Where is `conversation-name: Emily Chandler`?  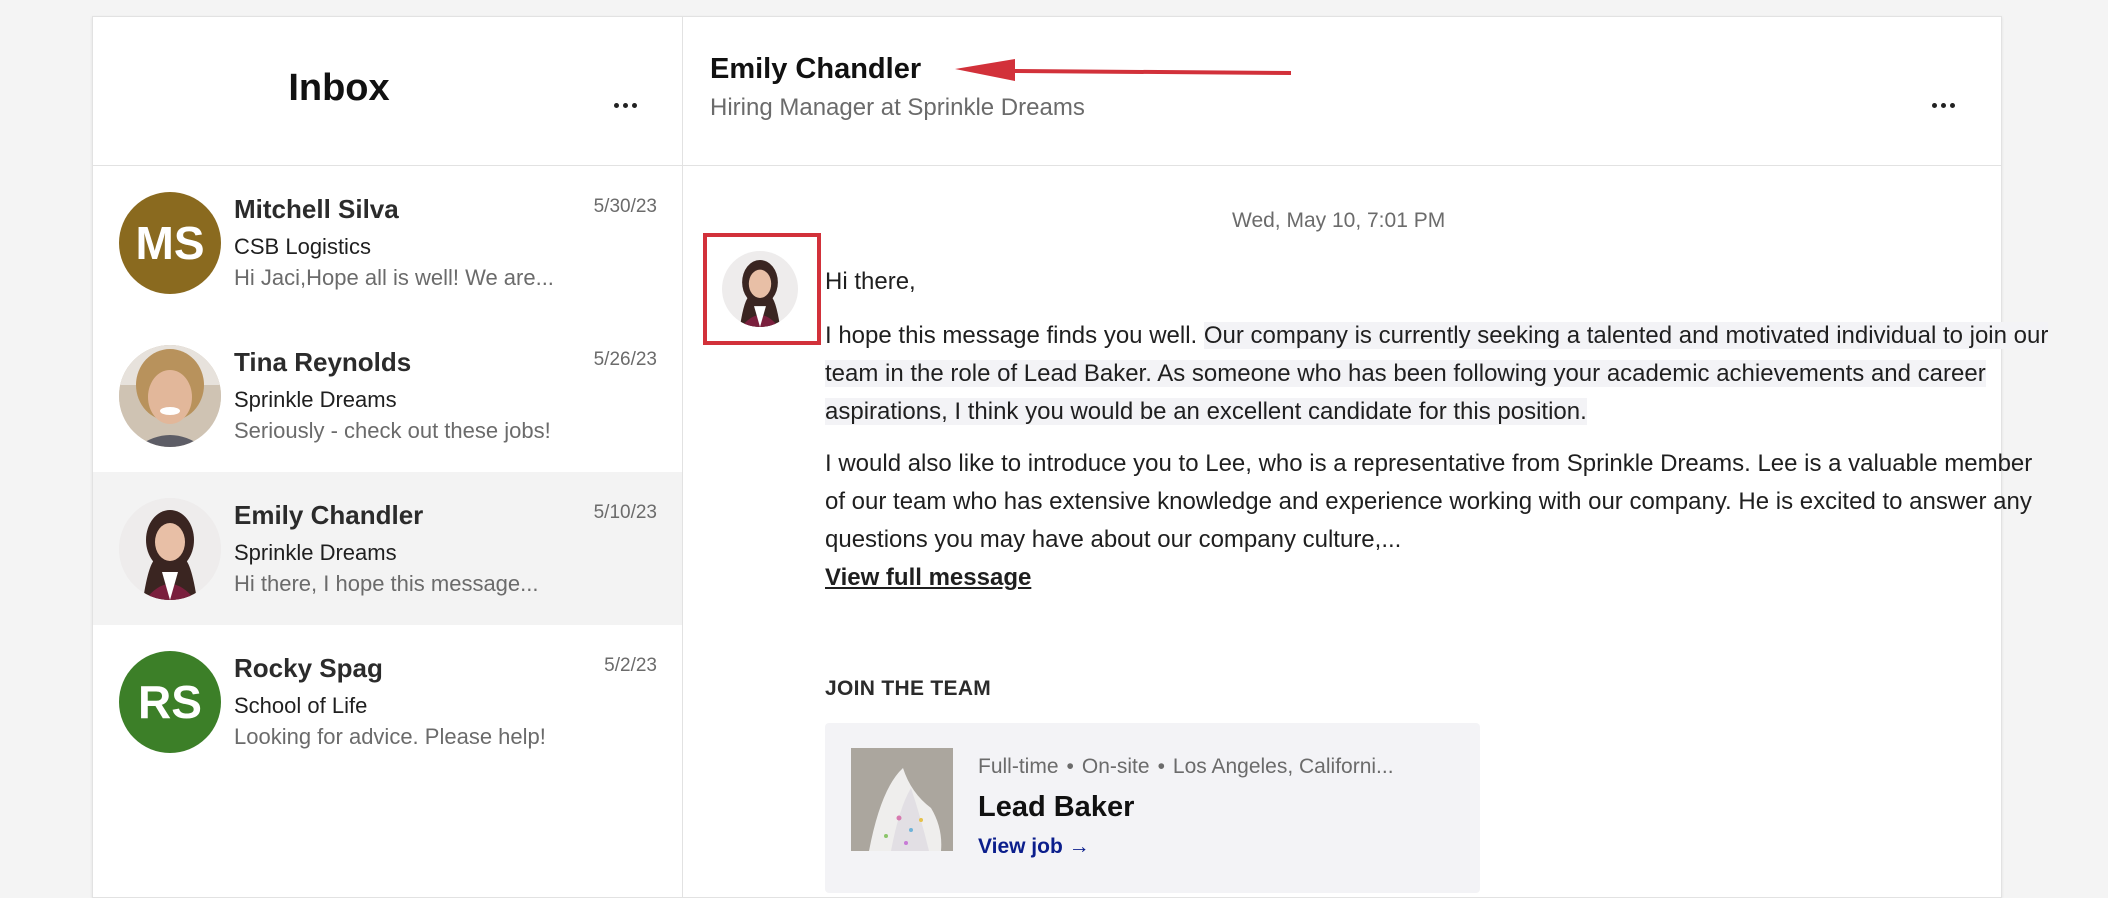 conversation-name: Emily Chandler is located at coordinates (329, 515).